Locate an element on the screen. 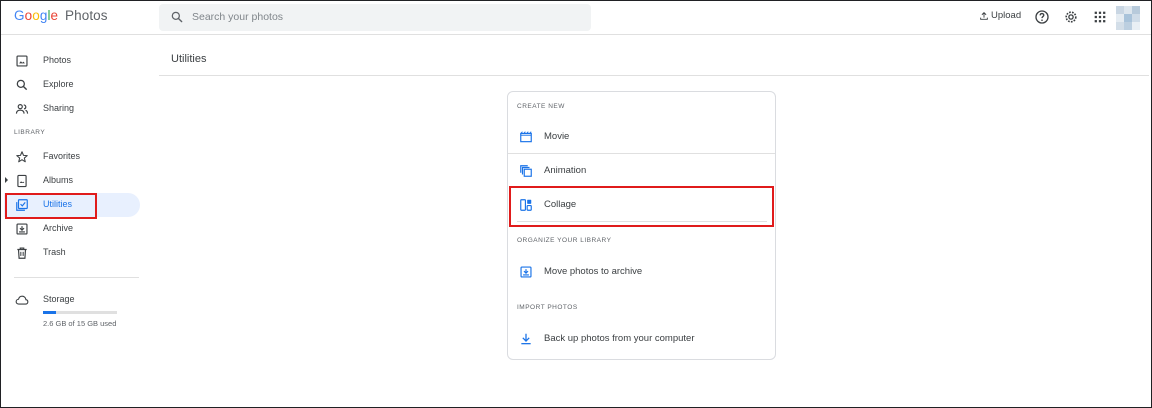 This screenshot has width=1152, height=408. sidebar-item-label: Albums is located at coordinates (58, 180).